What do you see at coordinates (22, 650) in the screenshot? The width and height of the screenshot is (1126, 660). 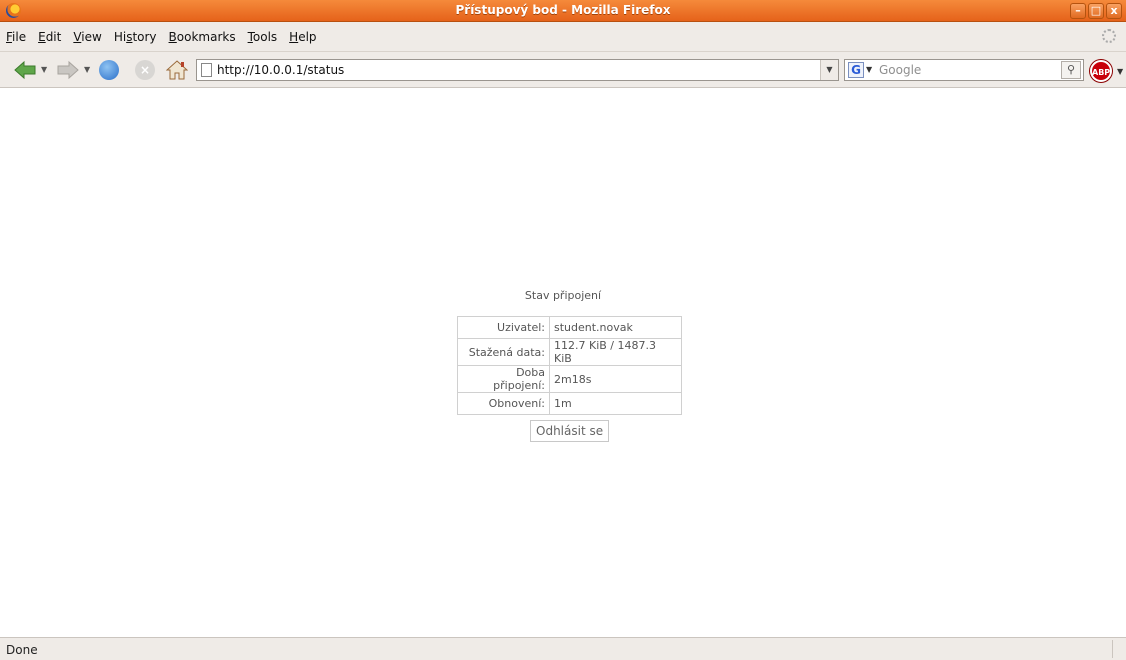 I see `status-text: Done` at bounding box center [22, 650].